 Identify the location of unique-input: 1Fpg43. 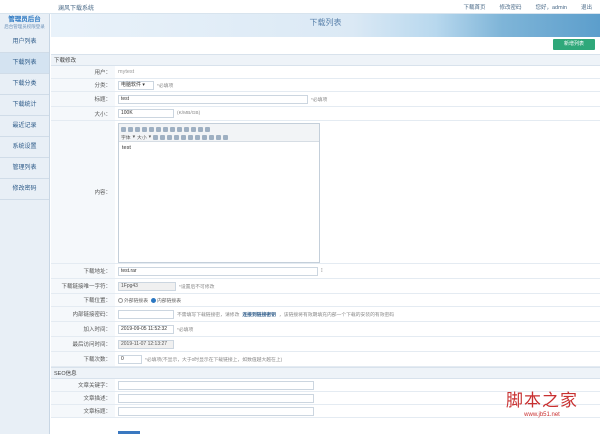
(147, 286).